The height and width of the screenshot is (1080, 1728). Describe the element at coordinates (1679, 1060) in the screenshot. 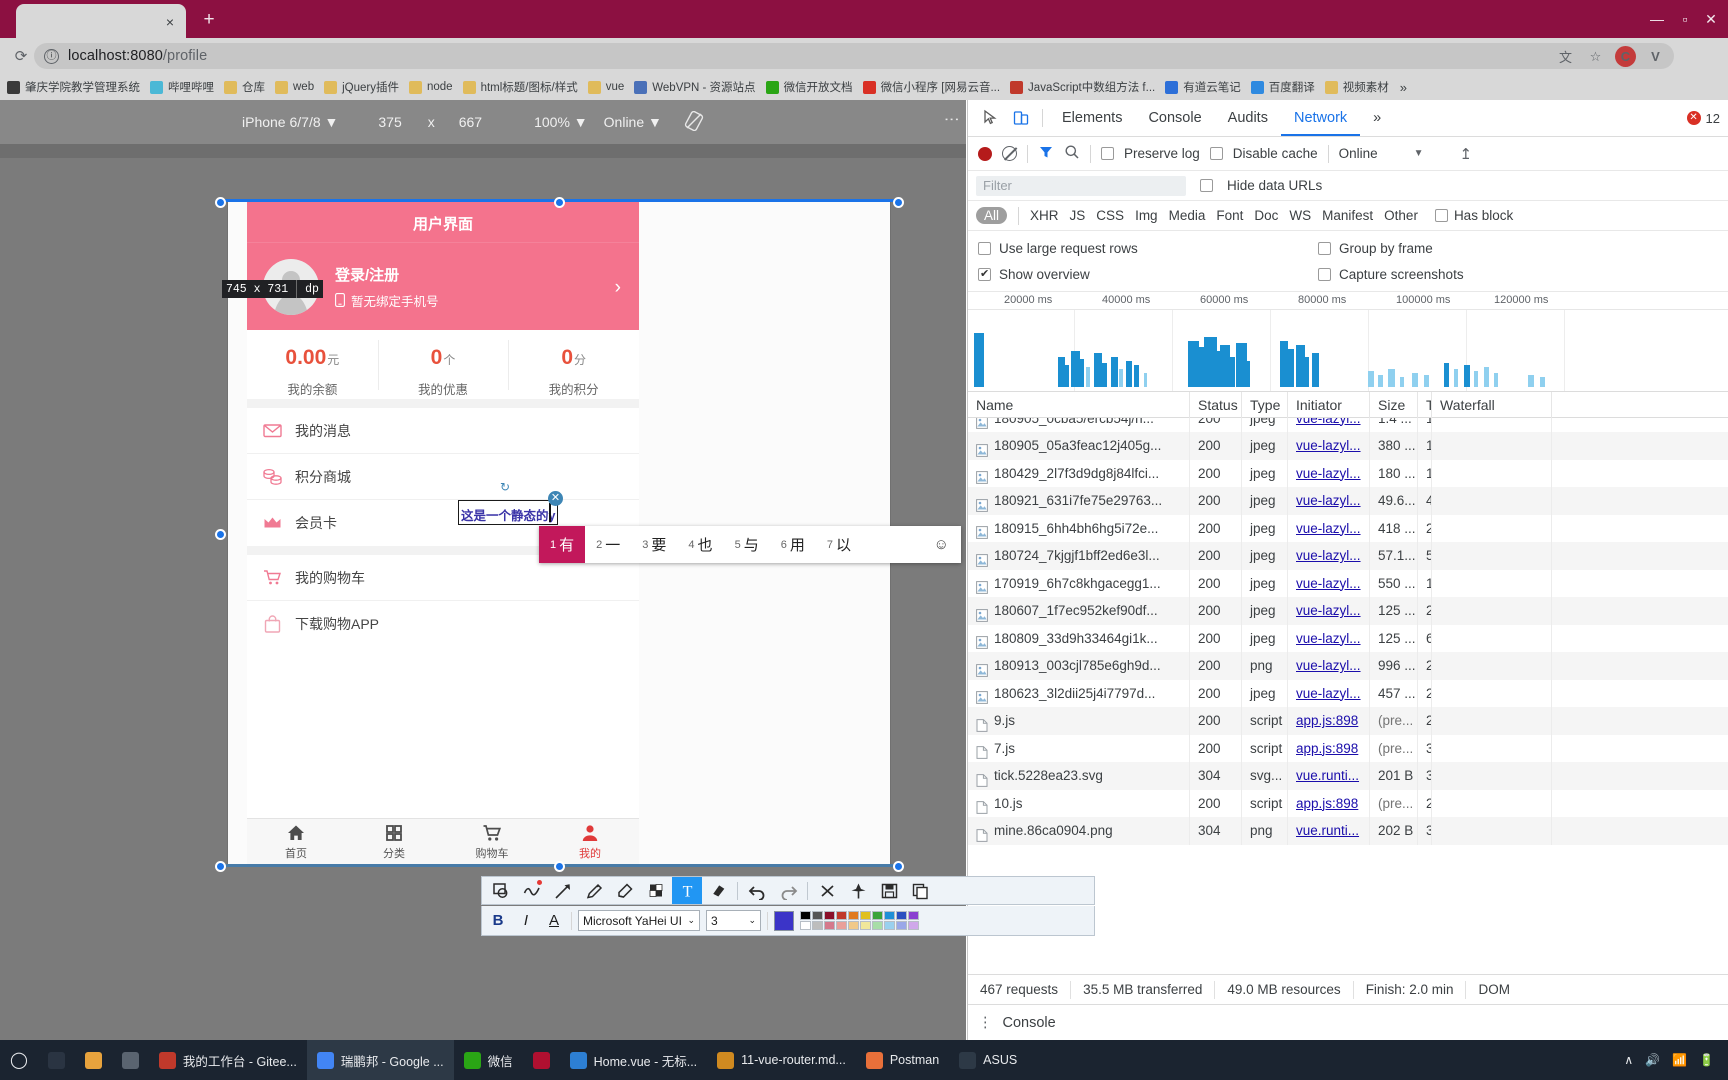

I see `tray-icon: 📶` at that location.